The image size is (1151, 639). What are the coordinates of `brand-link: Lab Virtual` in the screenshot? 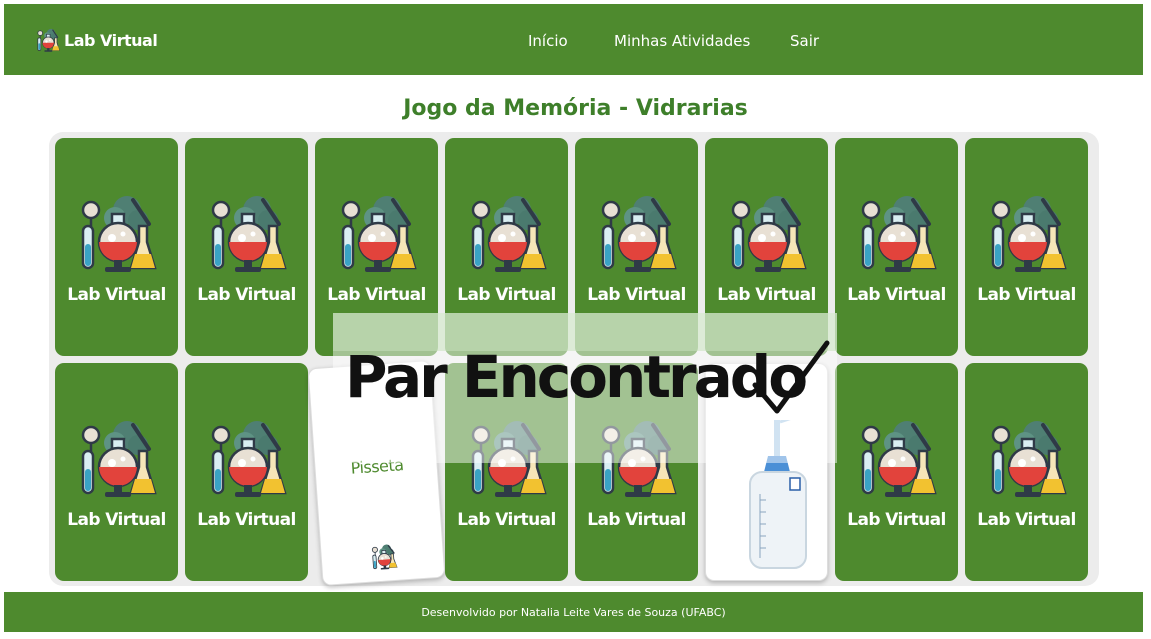 It's located at (97, 40).